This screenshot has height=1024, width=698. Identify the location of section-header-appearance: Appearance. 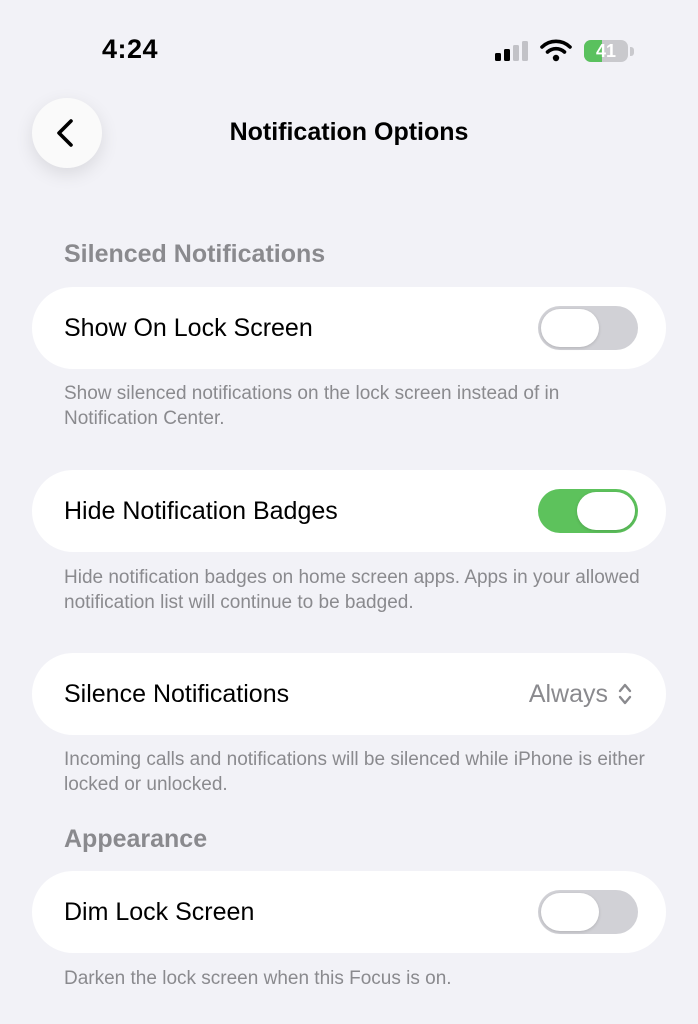
(136, 839).